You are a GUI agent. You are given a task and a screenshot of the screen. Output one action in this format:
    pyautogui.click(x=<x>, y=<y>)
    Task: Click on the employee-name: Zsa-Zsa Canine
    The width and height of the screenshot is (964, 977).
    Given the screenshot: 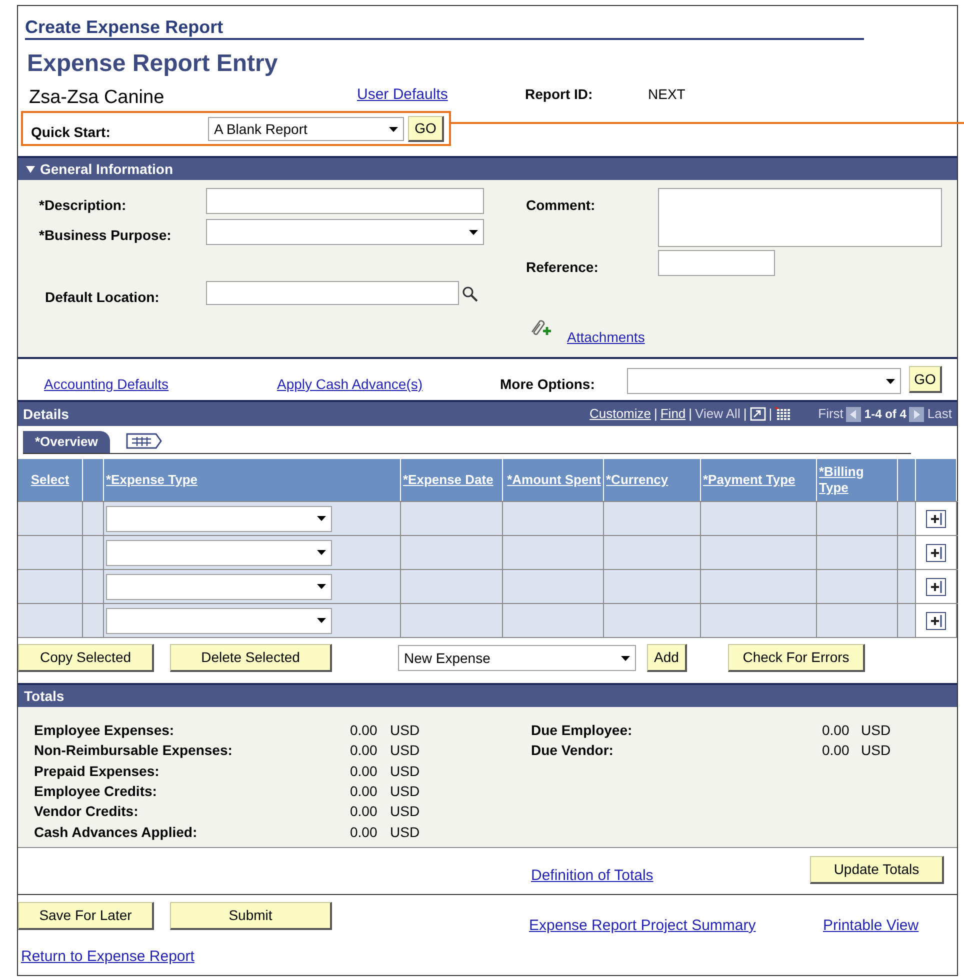 What is the action you would take?
    pyautogui.click(x=96, y=98)
    